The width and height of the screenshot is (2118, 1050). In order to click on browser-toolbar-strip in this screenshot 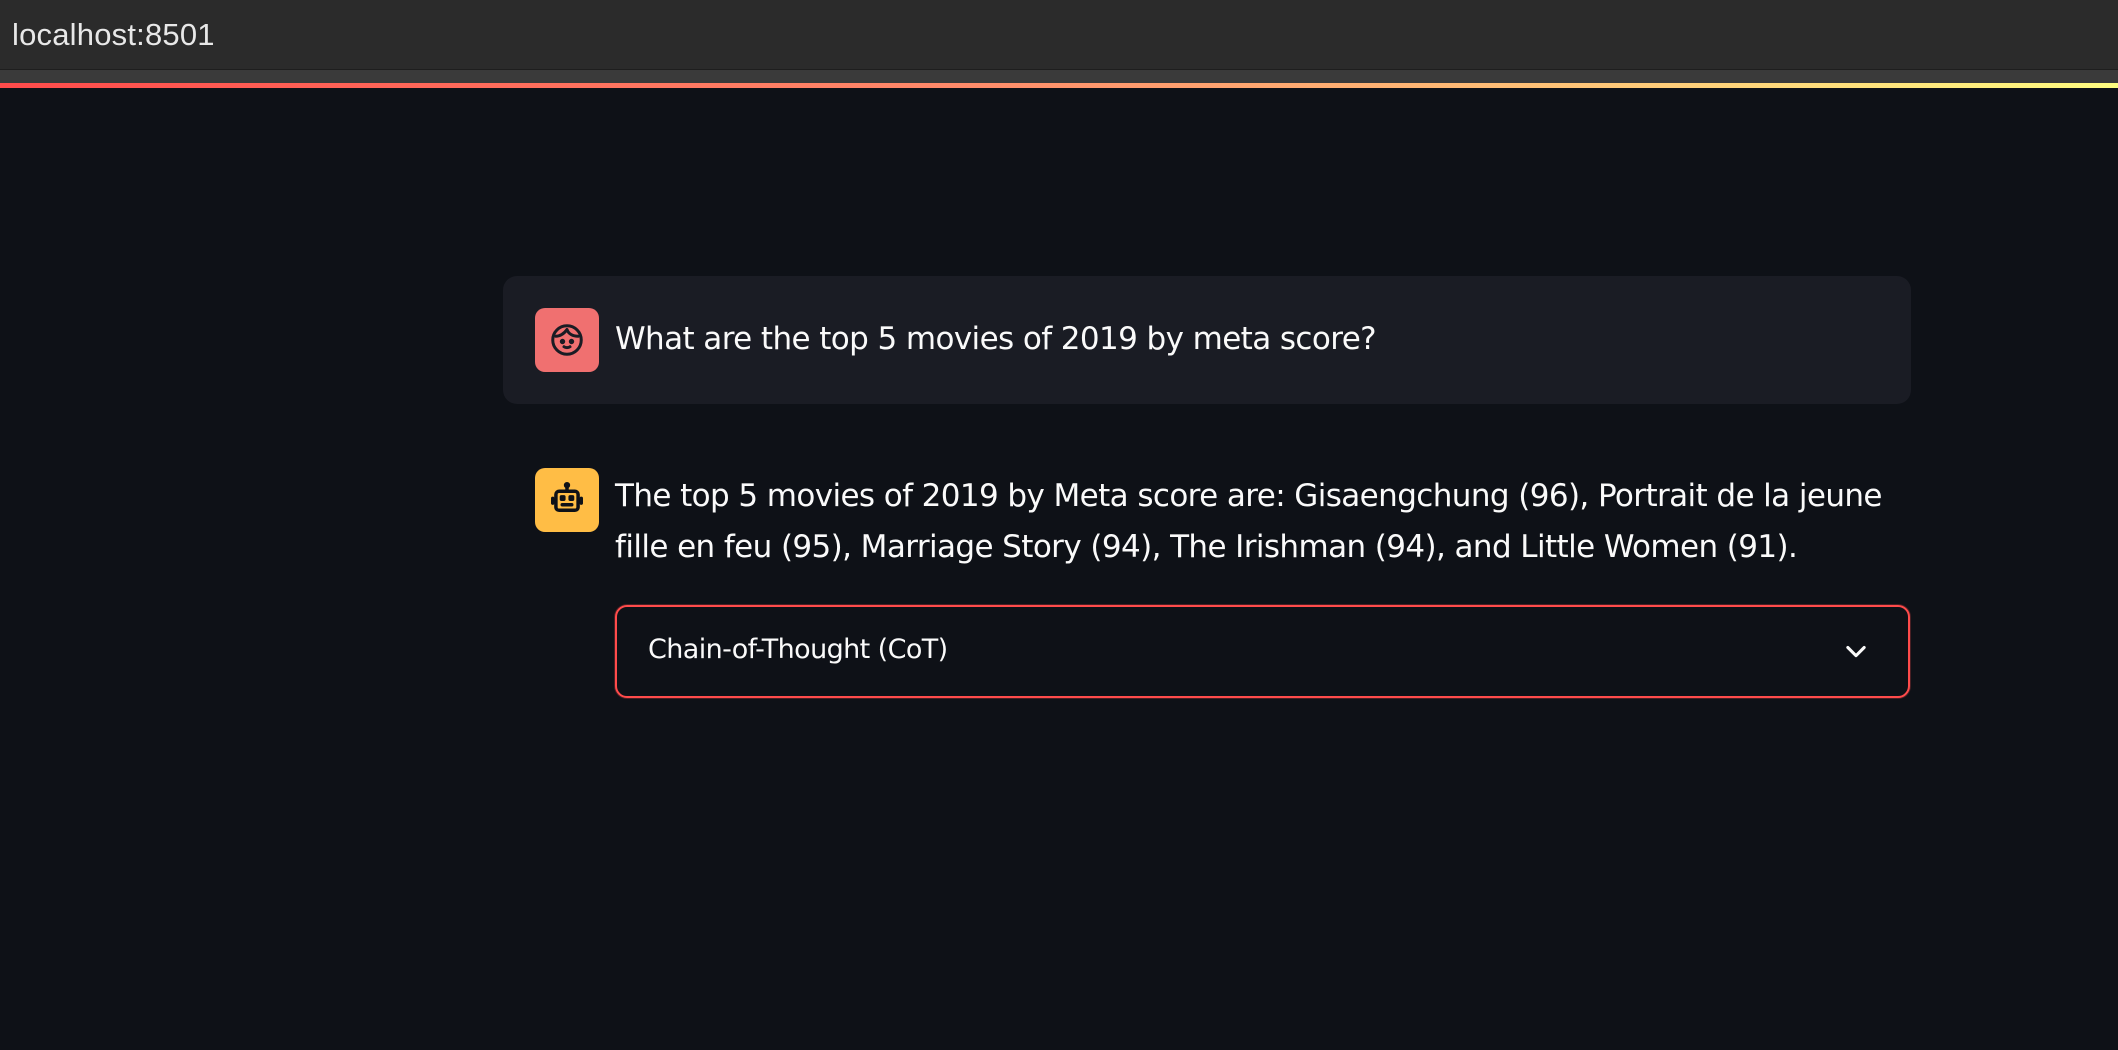, I will do `click(1059, 76)`.